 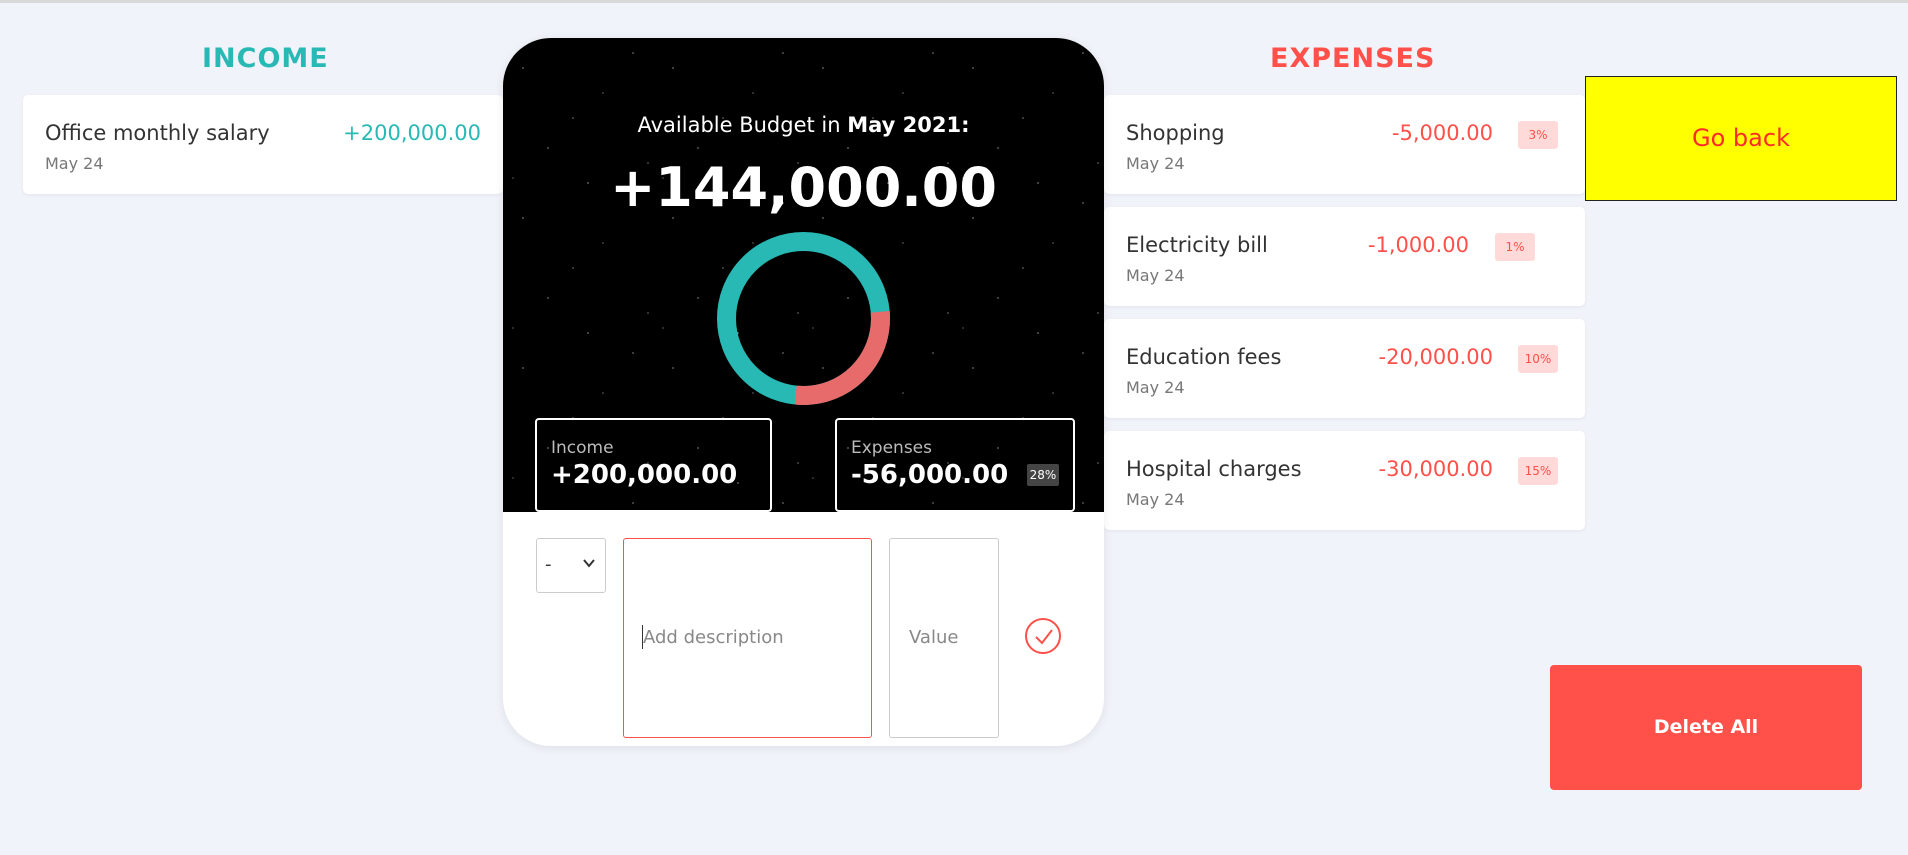 What do you see at coordinates (904, 125) in the screenshot?
I see `budget-month: May 2021` at bounding box center [904, 125].